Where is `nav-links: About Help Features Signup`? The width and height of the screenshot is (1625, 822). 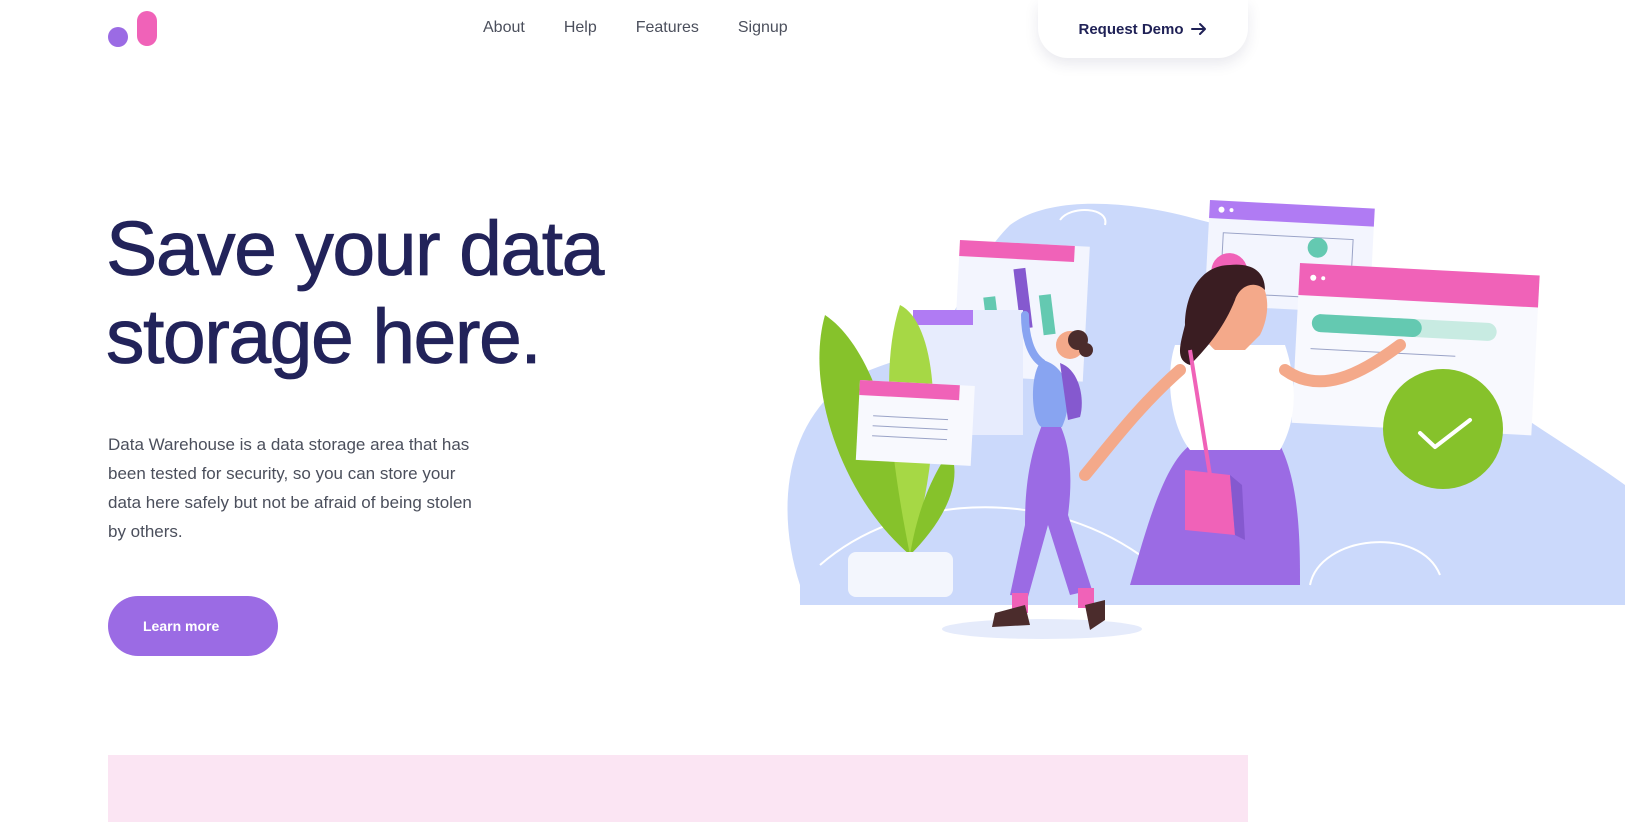 nav-links: About Help Features Signup is located at coordinates (655, 28).